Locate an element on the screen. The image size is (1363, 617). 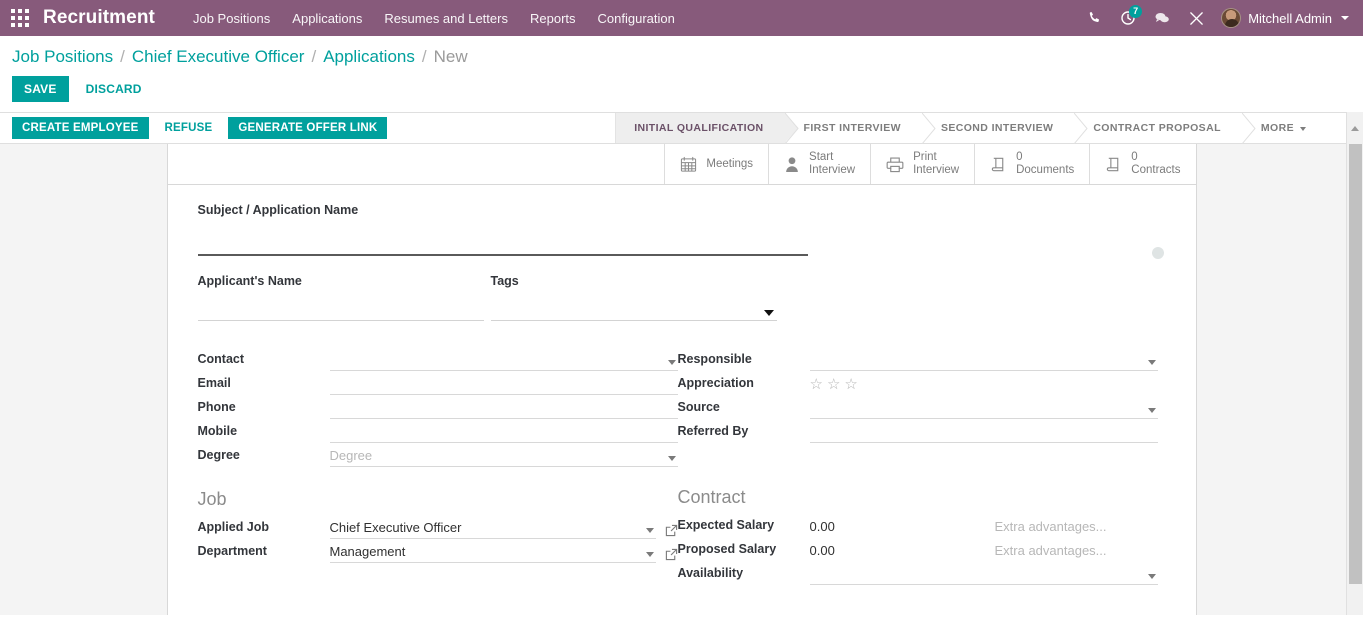
breadcrumb-item-applications: Applications is located at coordinates (369, 57).